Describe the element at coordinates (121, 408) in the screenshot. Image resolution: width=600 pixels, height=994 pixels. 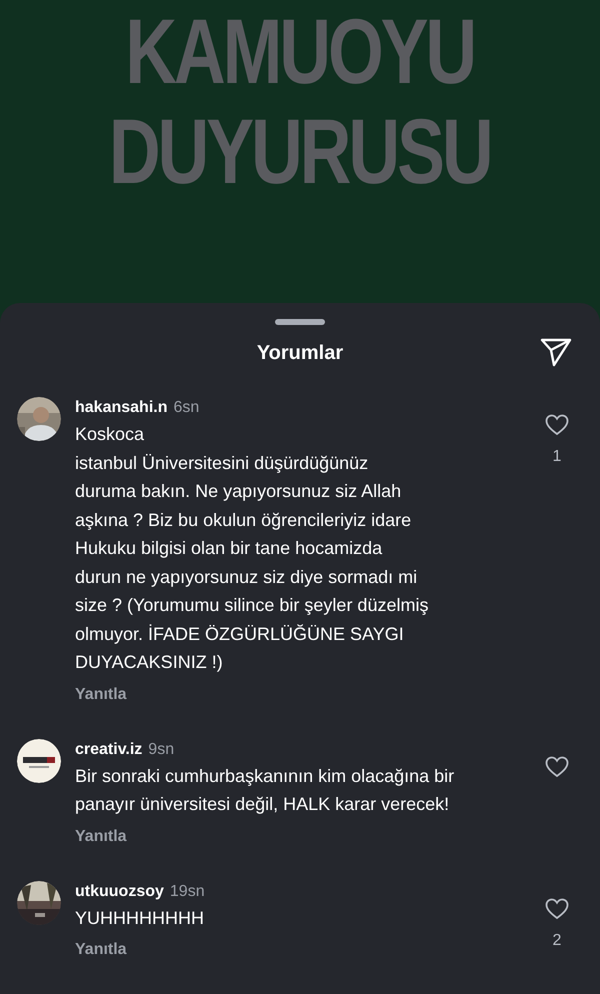
I see `username: hakansahi.n` at that location.